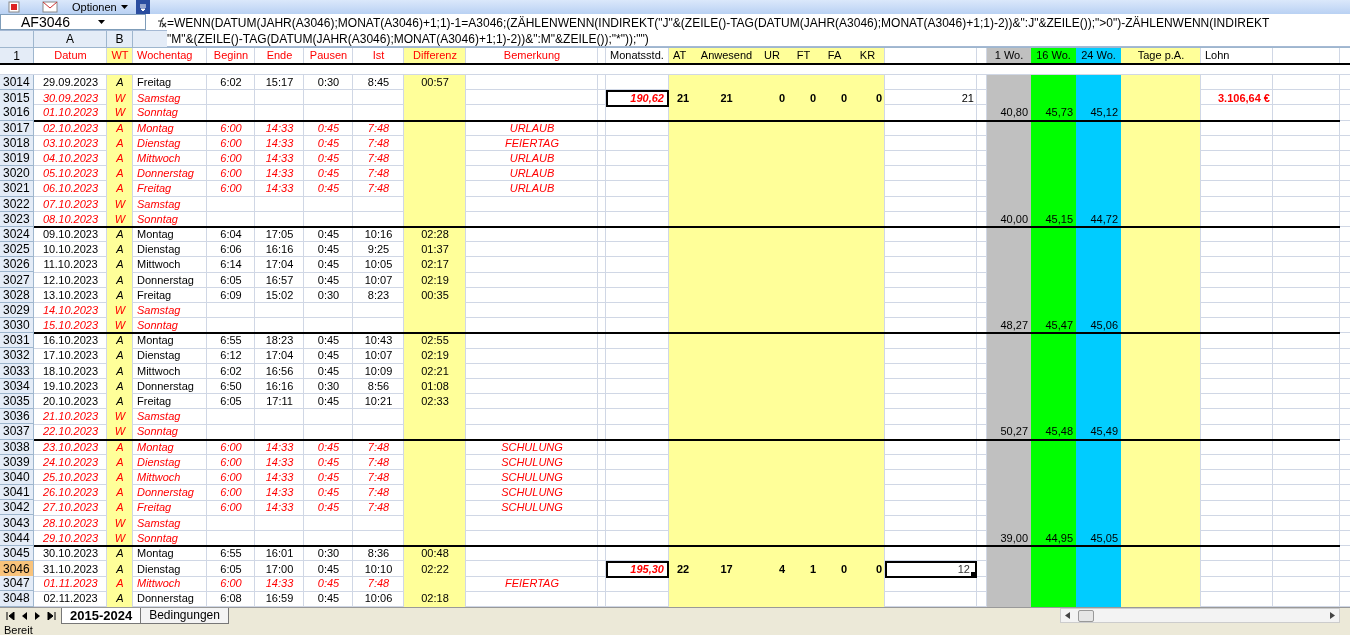 The width and height of the screenshot is (1350, 635). Describe the element at coordinates (70, 143) in the screenshot. I see `table-cell-text: 03.10.2023` at that location.